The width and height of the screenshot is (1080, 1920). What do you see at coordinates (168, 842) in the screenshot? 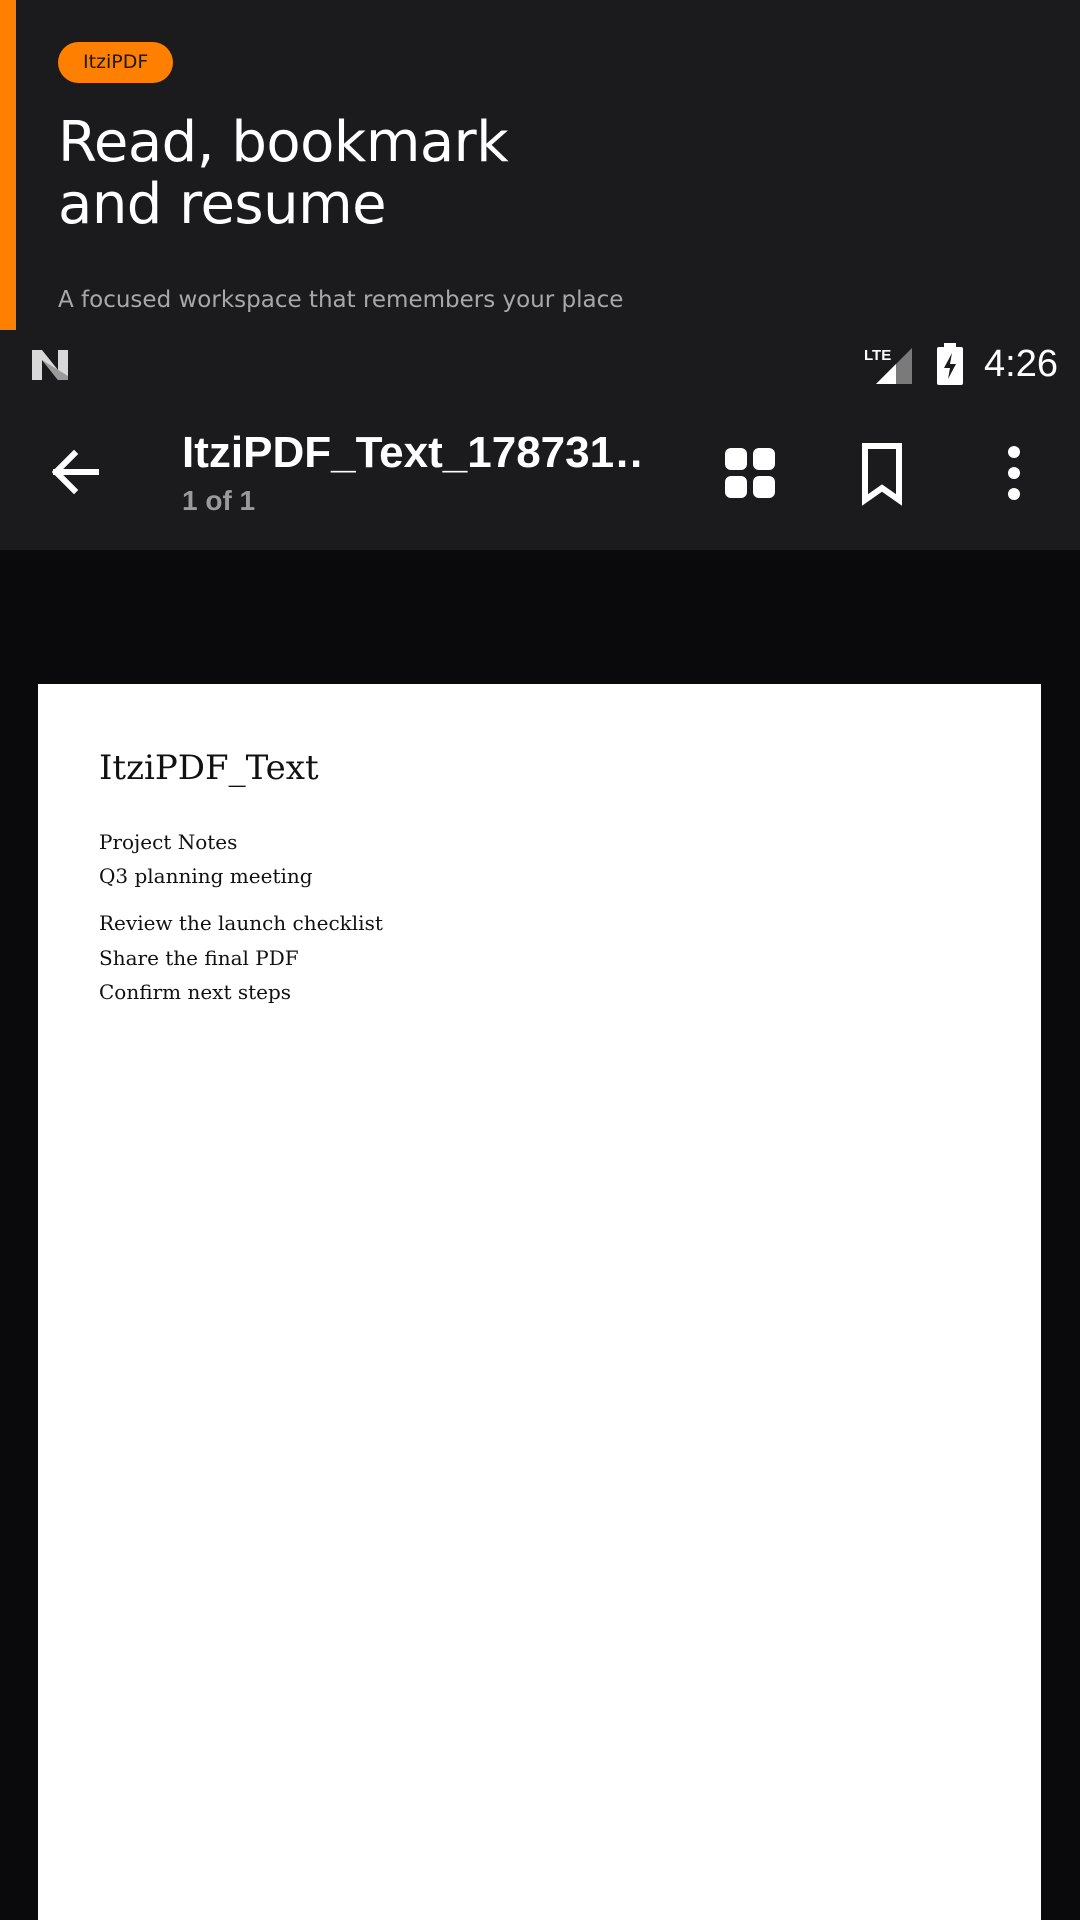
I see `page-text-line: Project Notes` at bounding box center [168, 842].